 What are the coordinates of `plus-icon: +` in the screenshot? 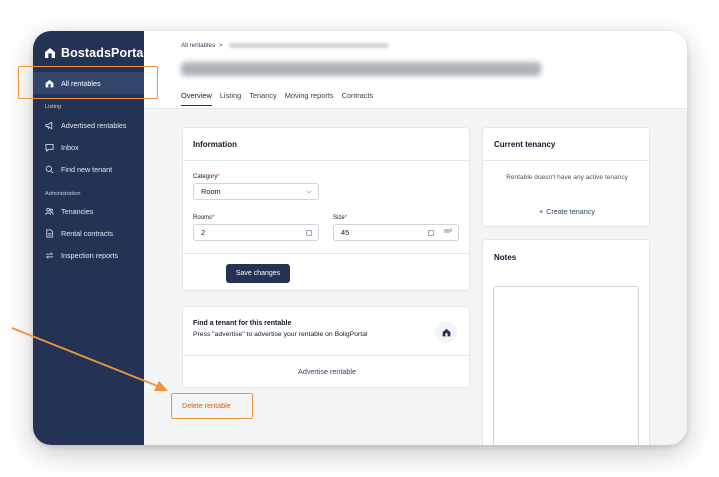 It's located at (541, 211).